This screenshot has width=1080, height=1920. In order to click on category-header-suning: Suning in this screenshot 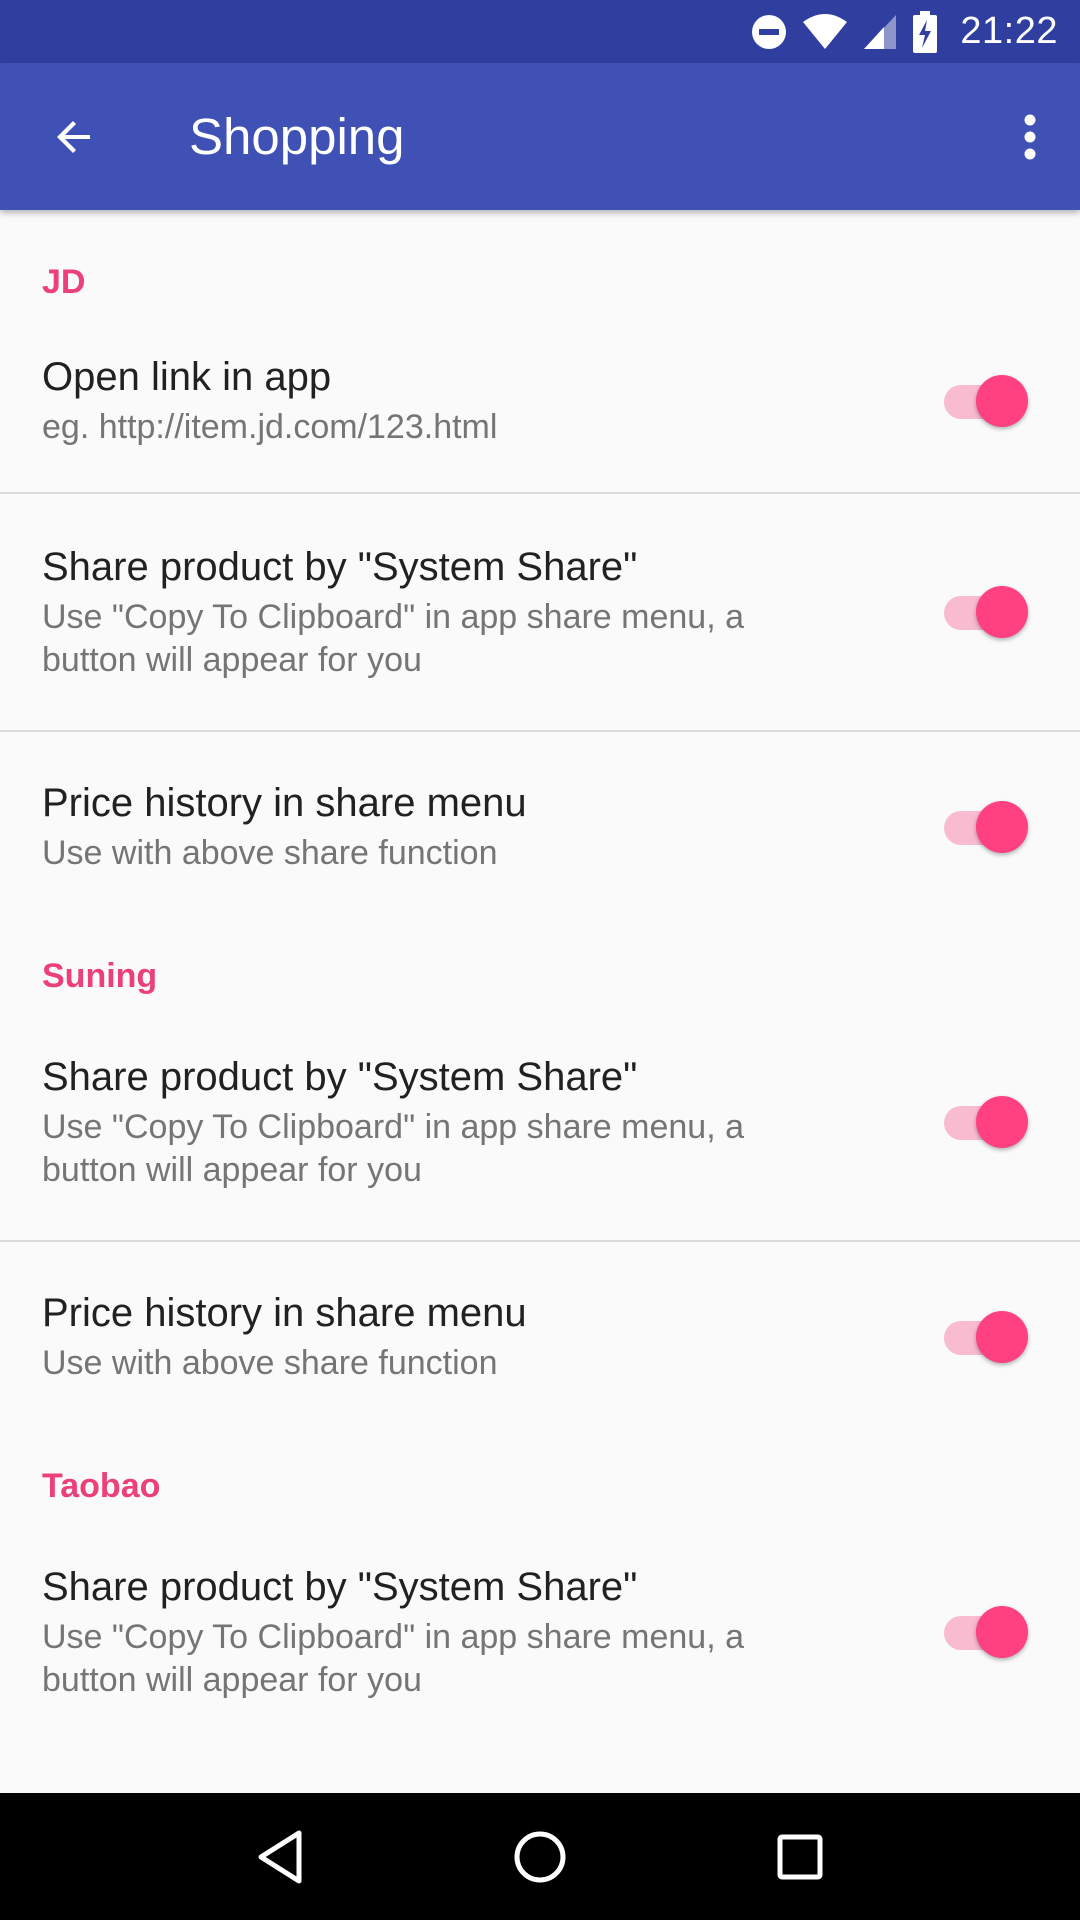, I will do `click(100, 976)`.